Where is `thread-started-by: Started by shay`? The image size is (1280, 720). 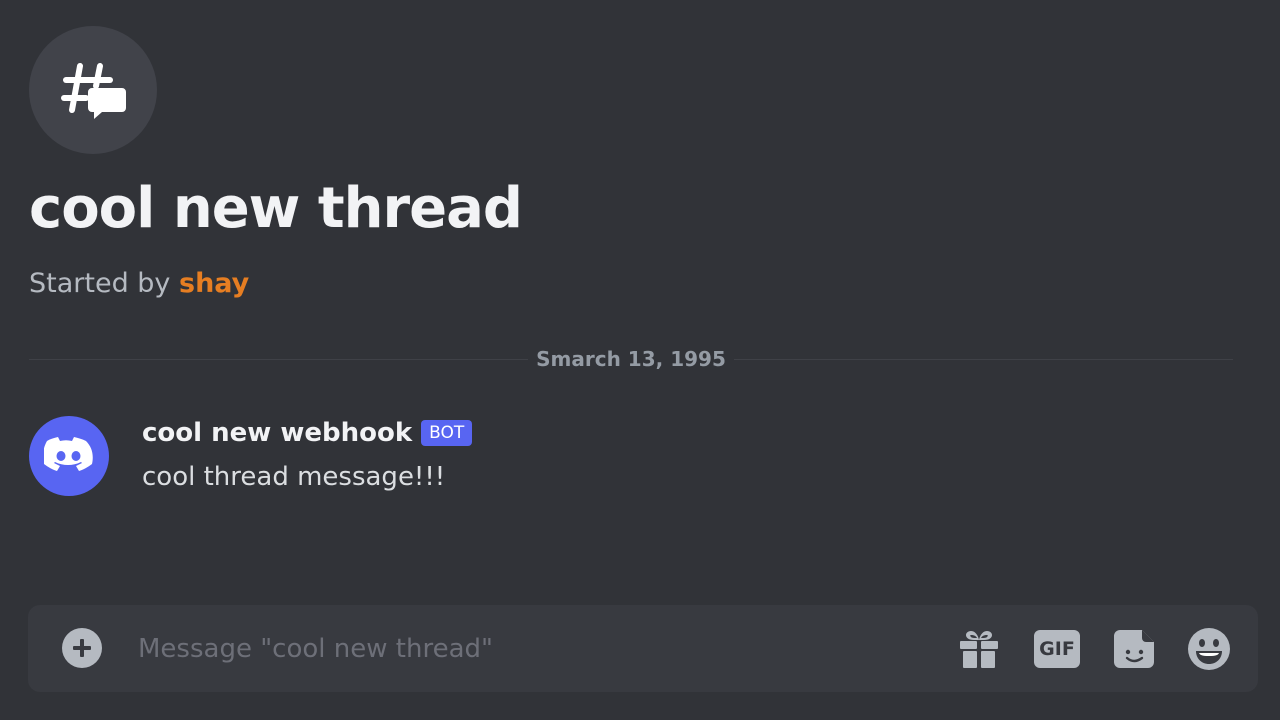 thread-started-by: Started by shay is located at coordinates (139, 283).